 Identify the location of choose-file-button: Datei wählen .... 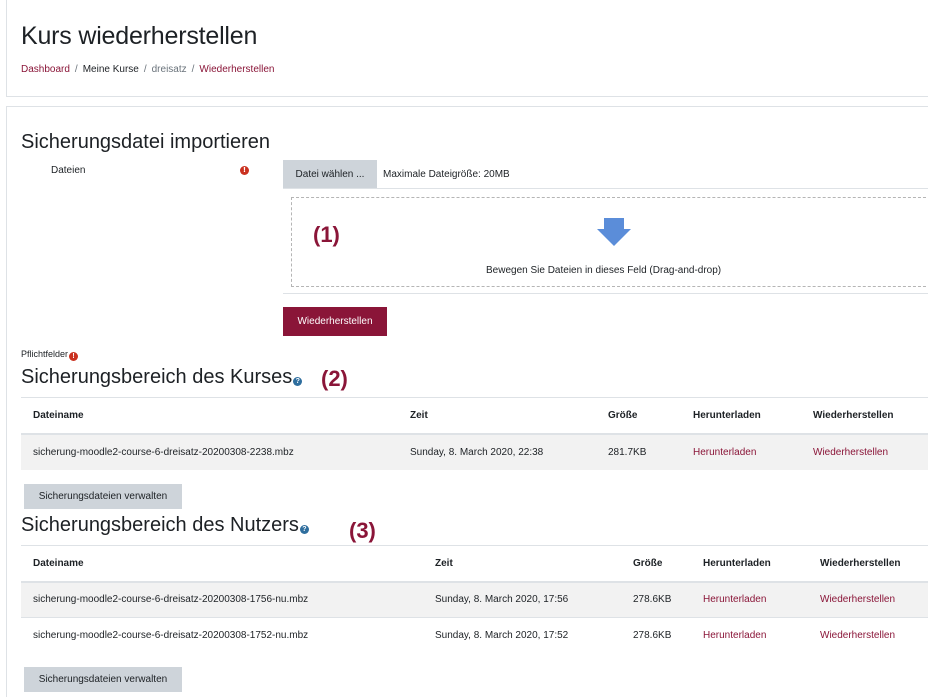
(330, 174).